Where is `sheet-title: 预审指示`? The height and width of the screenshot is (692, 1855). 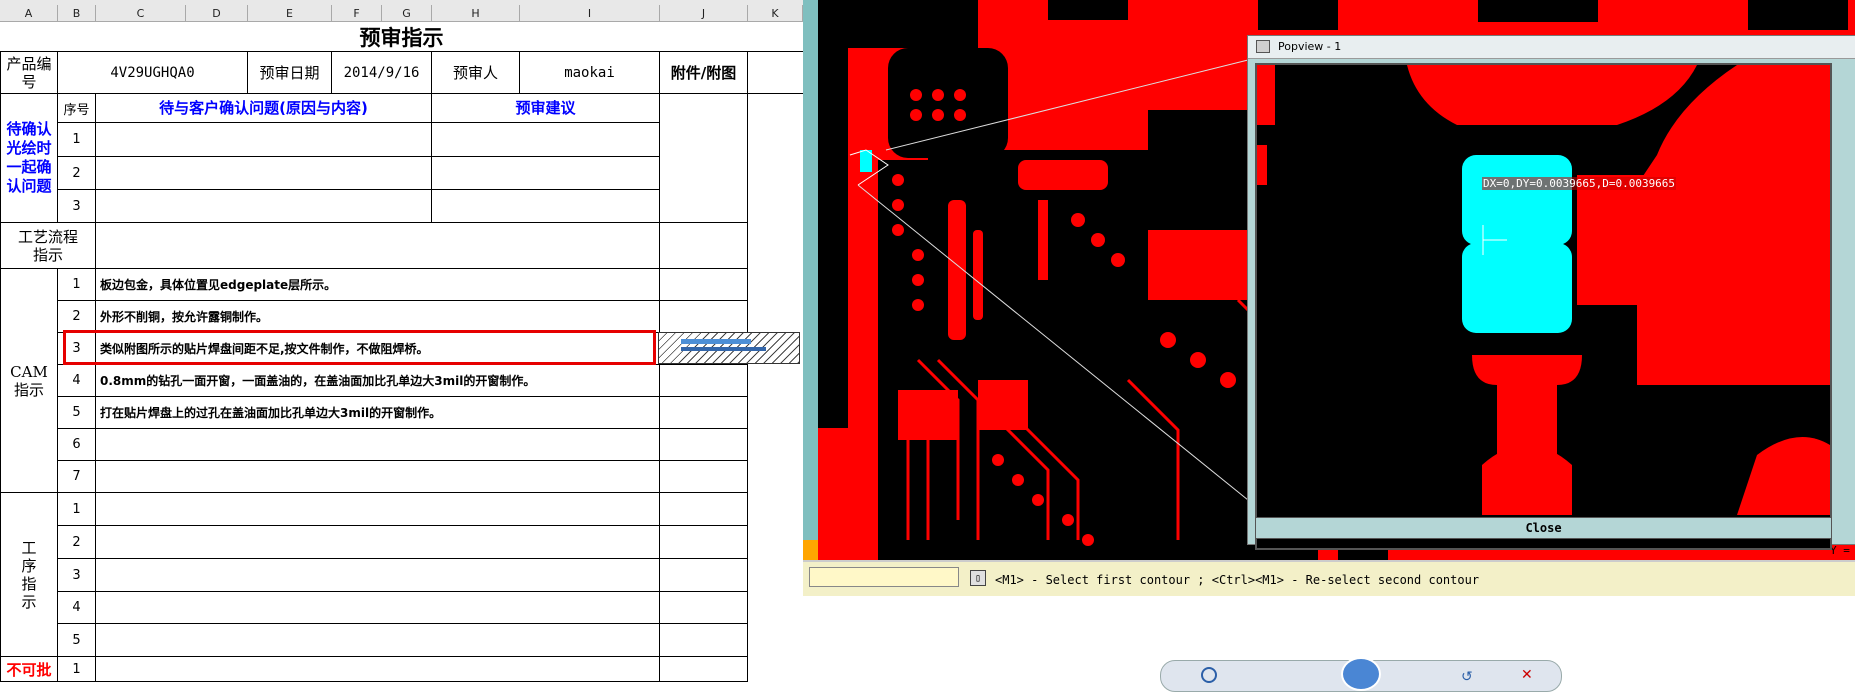 sheet-title: 预审指示 is located at coordinates (401, 37).